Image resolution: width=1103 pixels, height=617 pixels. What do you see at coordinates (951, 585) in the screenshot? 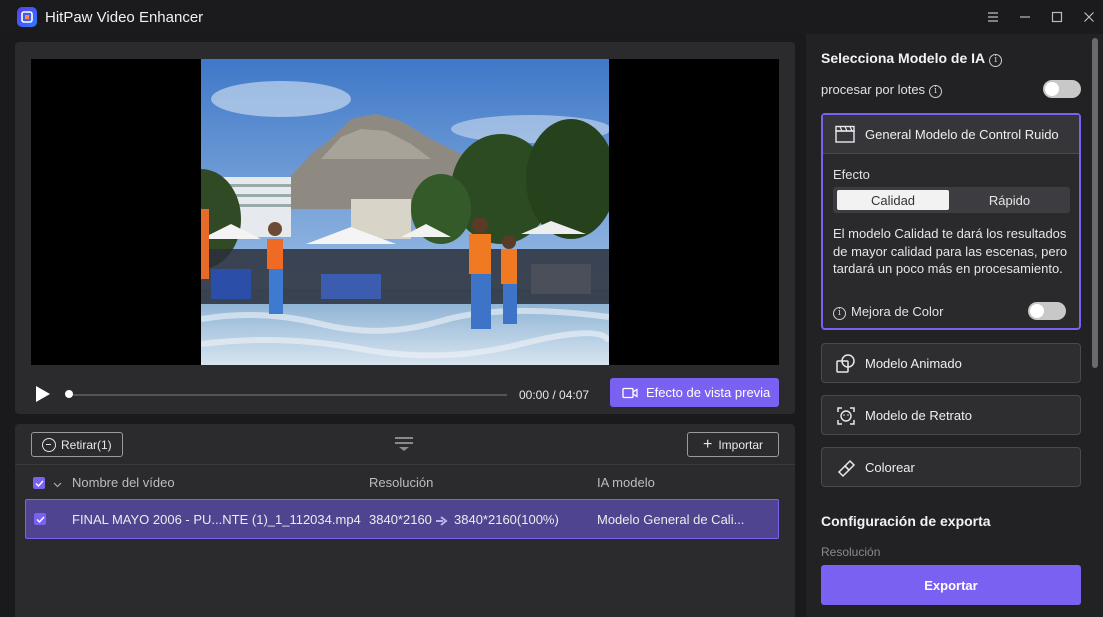
I see `export-button: Exportar` at bounding box center [951, 585].